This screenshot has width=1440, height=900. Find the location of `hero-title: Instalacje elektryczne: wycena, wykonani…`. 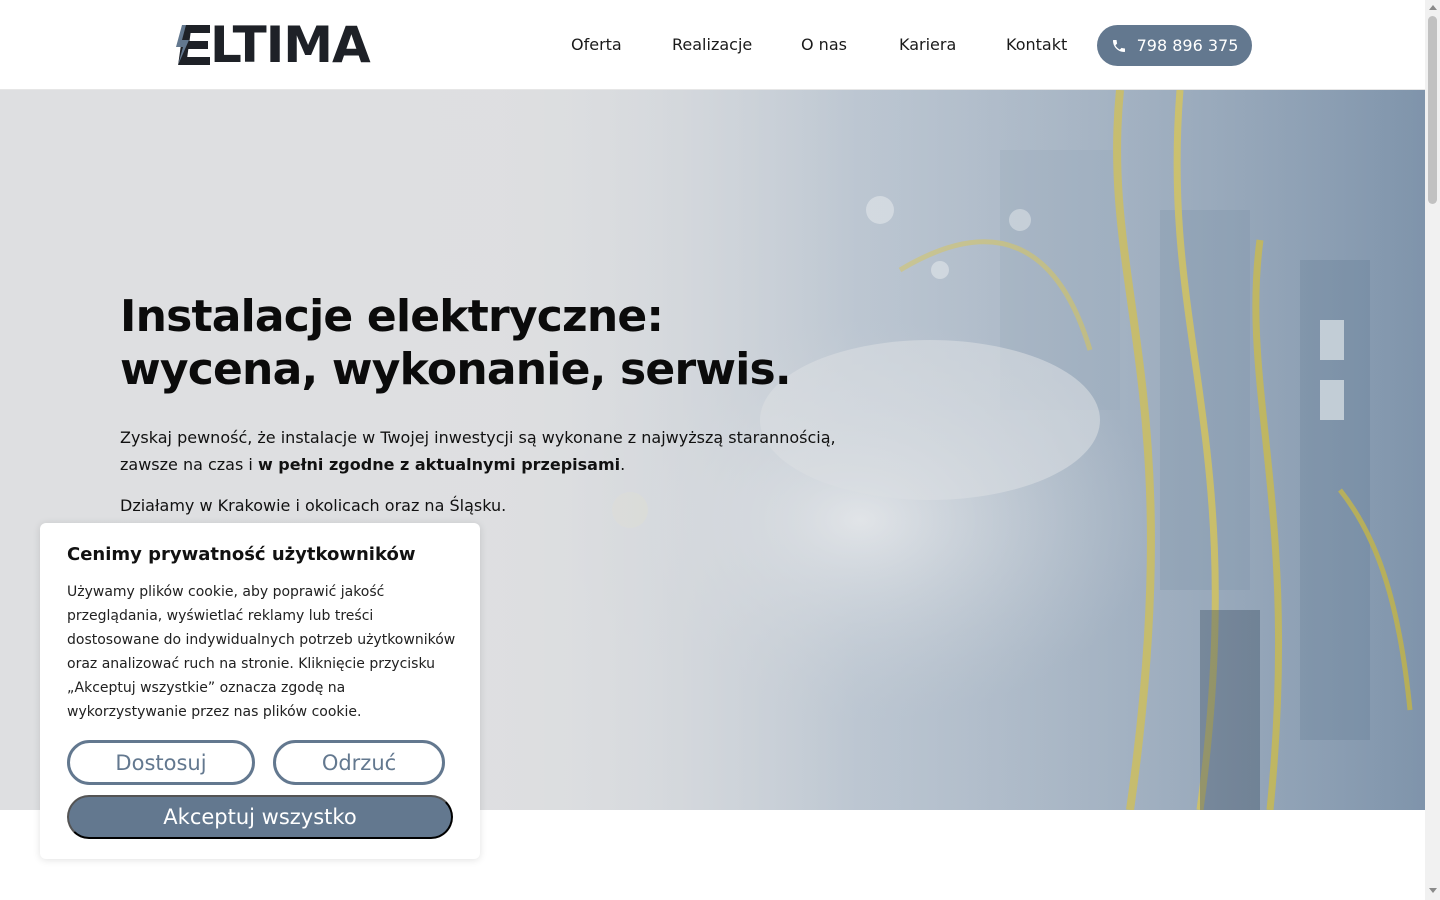

hero-title: Instalacje elektryczne: wycena, wykonani… is located at coordinates (570, 343).